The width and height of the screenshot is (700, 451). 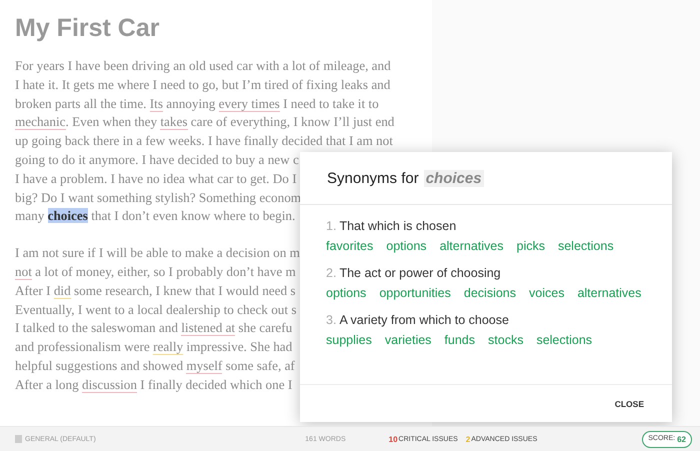 I want to click on synonym-link: opportunities, so click(x=415, y=293).